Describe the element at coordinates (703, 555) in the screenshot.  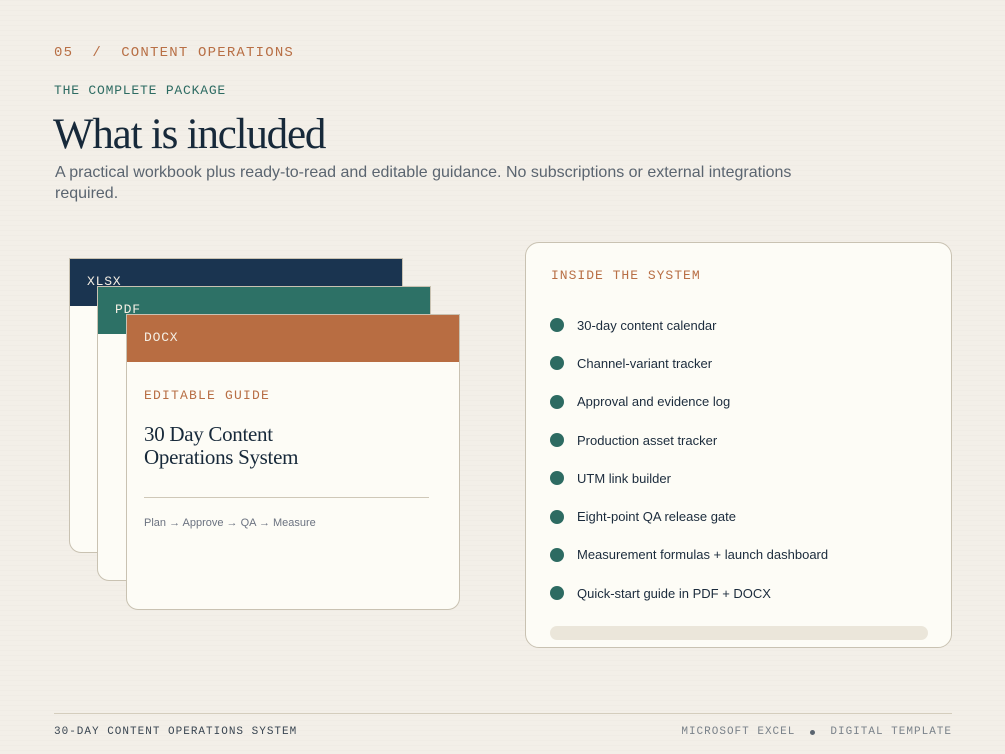
I see `list-item-label: Measurement formulas + launch dashboard` at that location.